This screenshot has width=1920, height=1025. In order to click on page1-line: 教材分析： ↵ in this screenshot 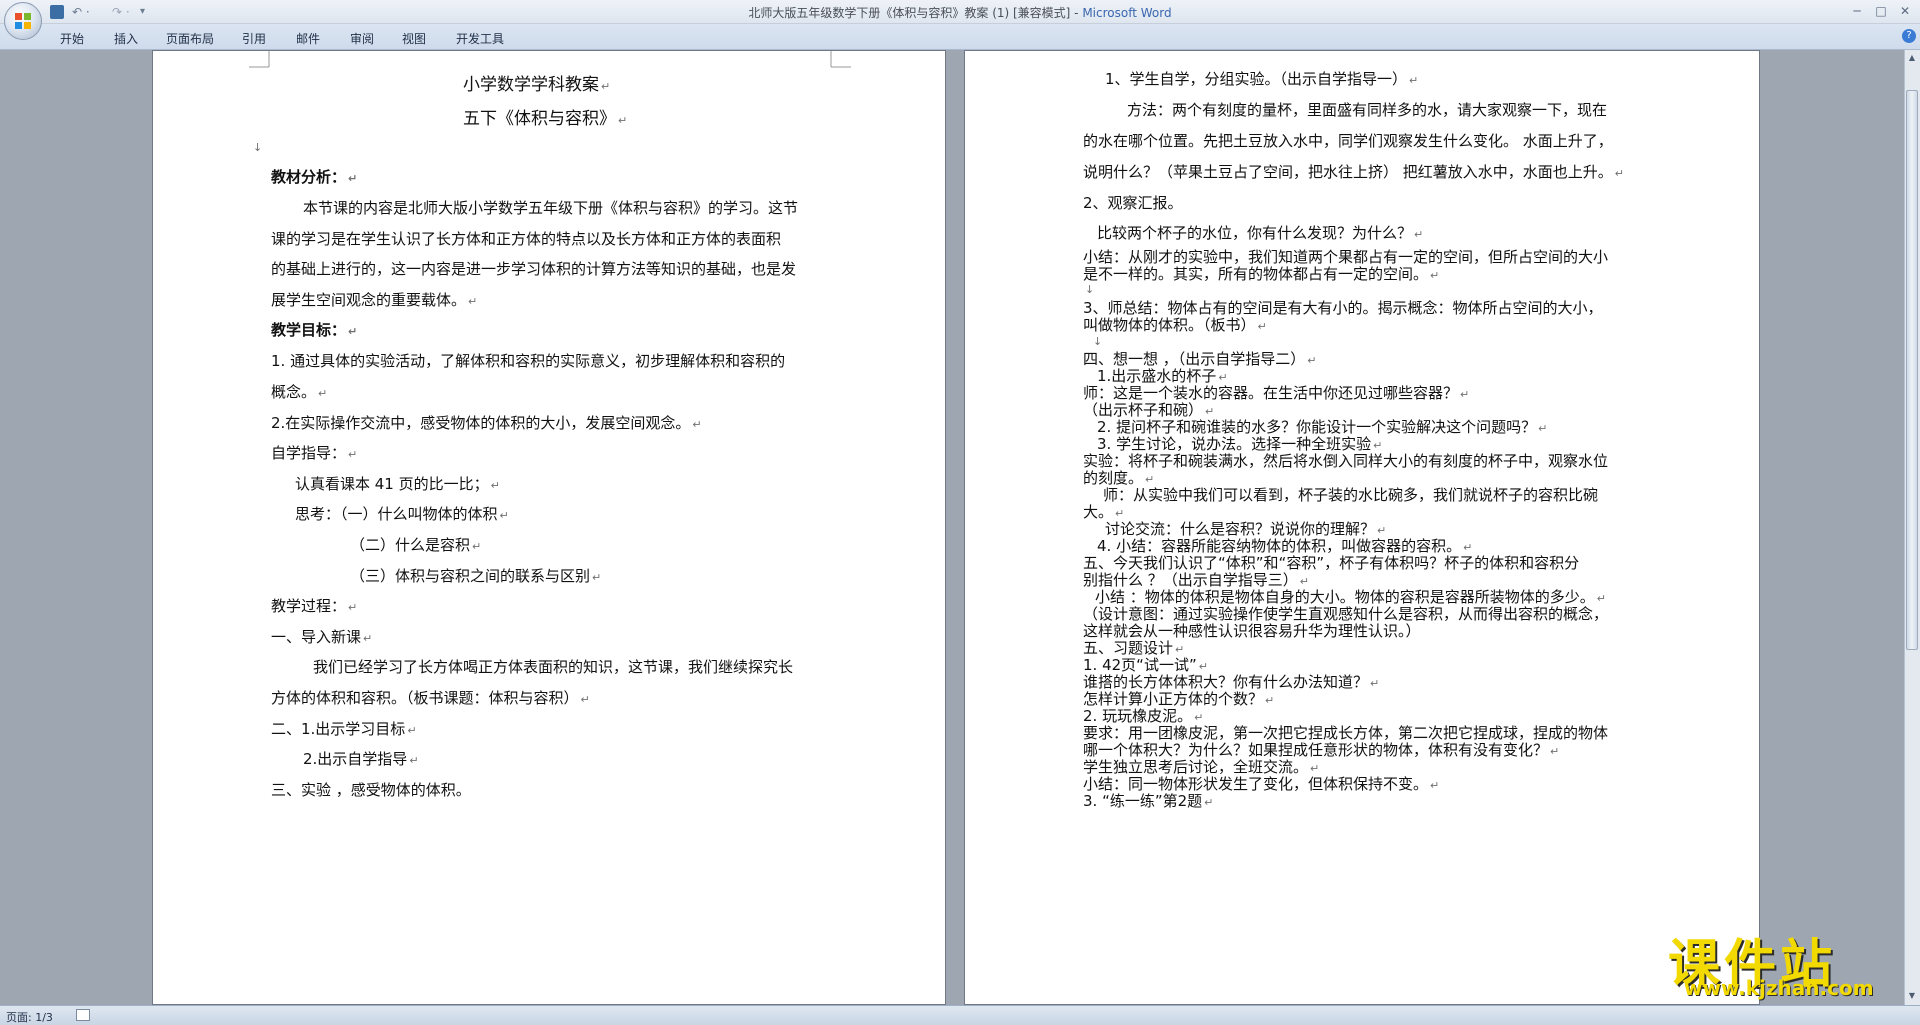, I will do `click(314, 177)`.